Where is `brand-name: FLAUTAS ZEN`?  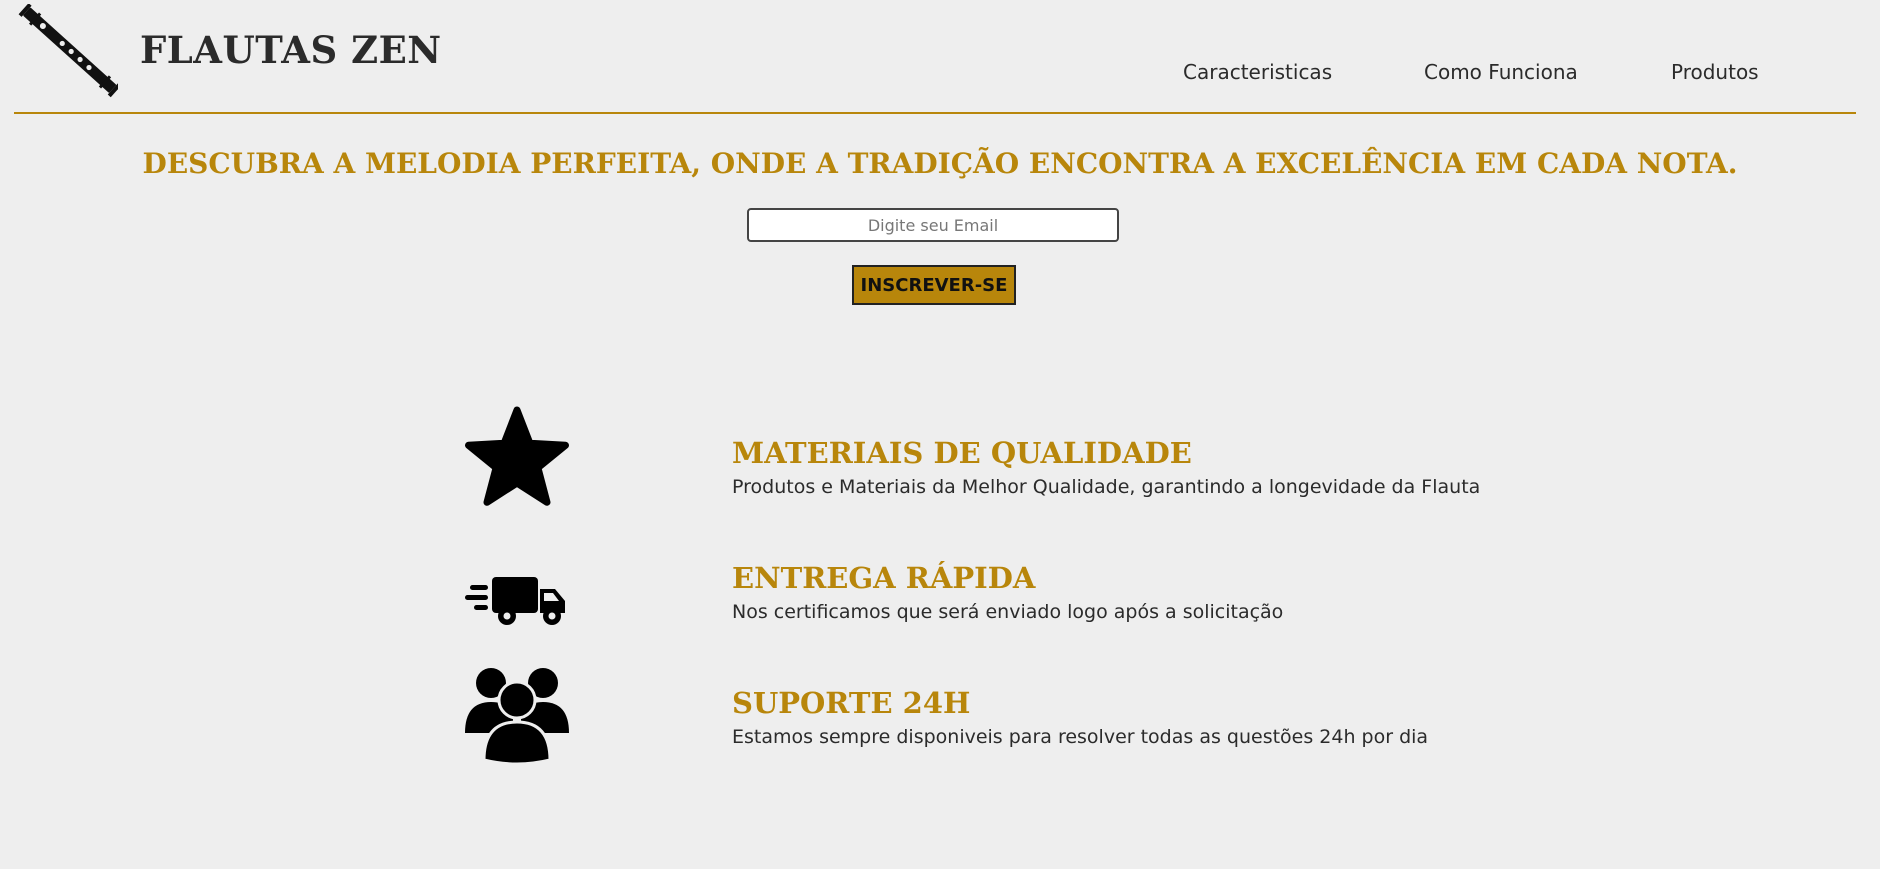 brand-name: FLAUTAS ZEN is located at coordinates (291, 50).